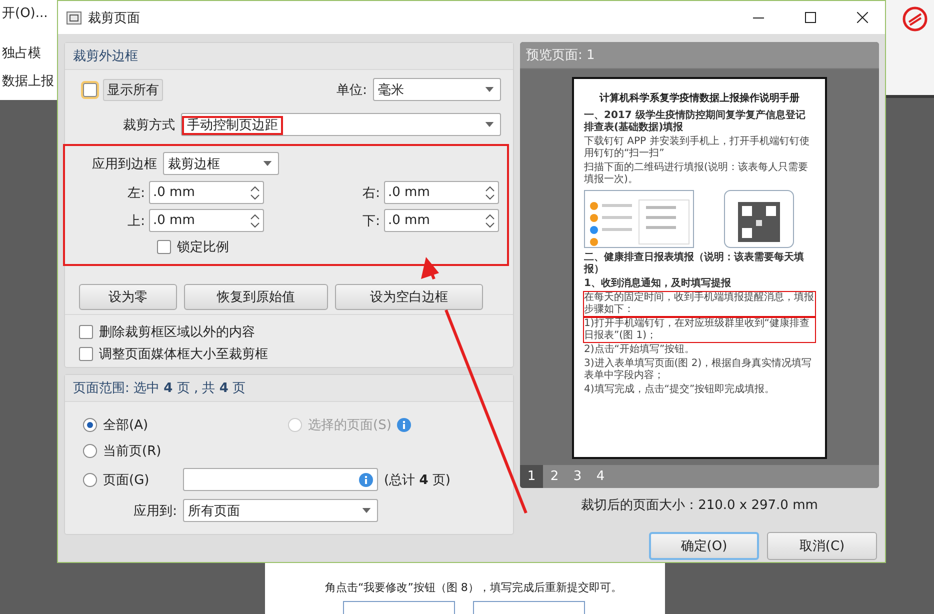  I want to click on document-text: 下载钉钉 APP 并安装到手机上，打开手机端钉钉使用钉钉的“扫一扫”, so click(697, 148).